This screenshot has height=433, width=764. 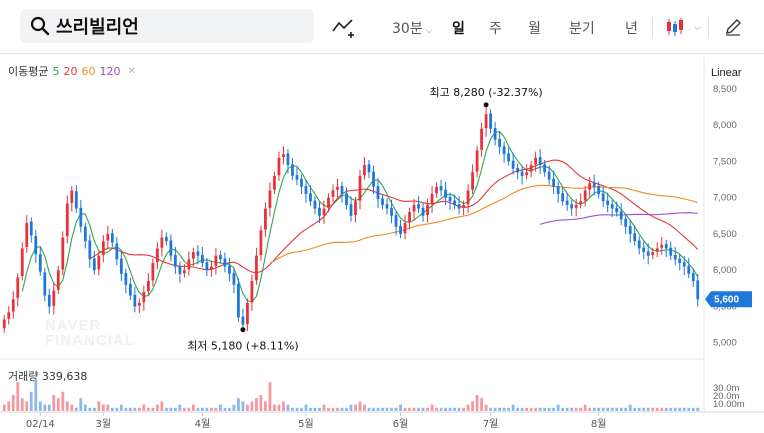 I want to click on x-tick-label: 6월, so click(x=401, y=424).